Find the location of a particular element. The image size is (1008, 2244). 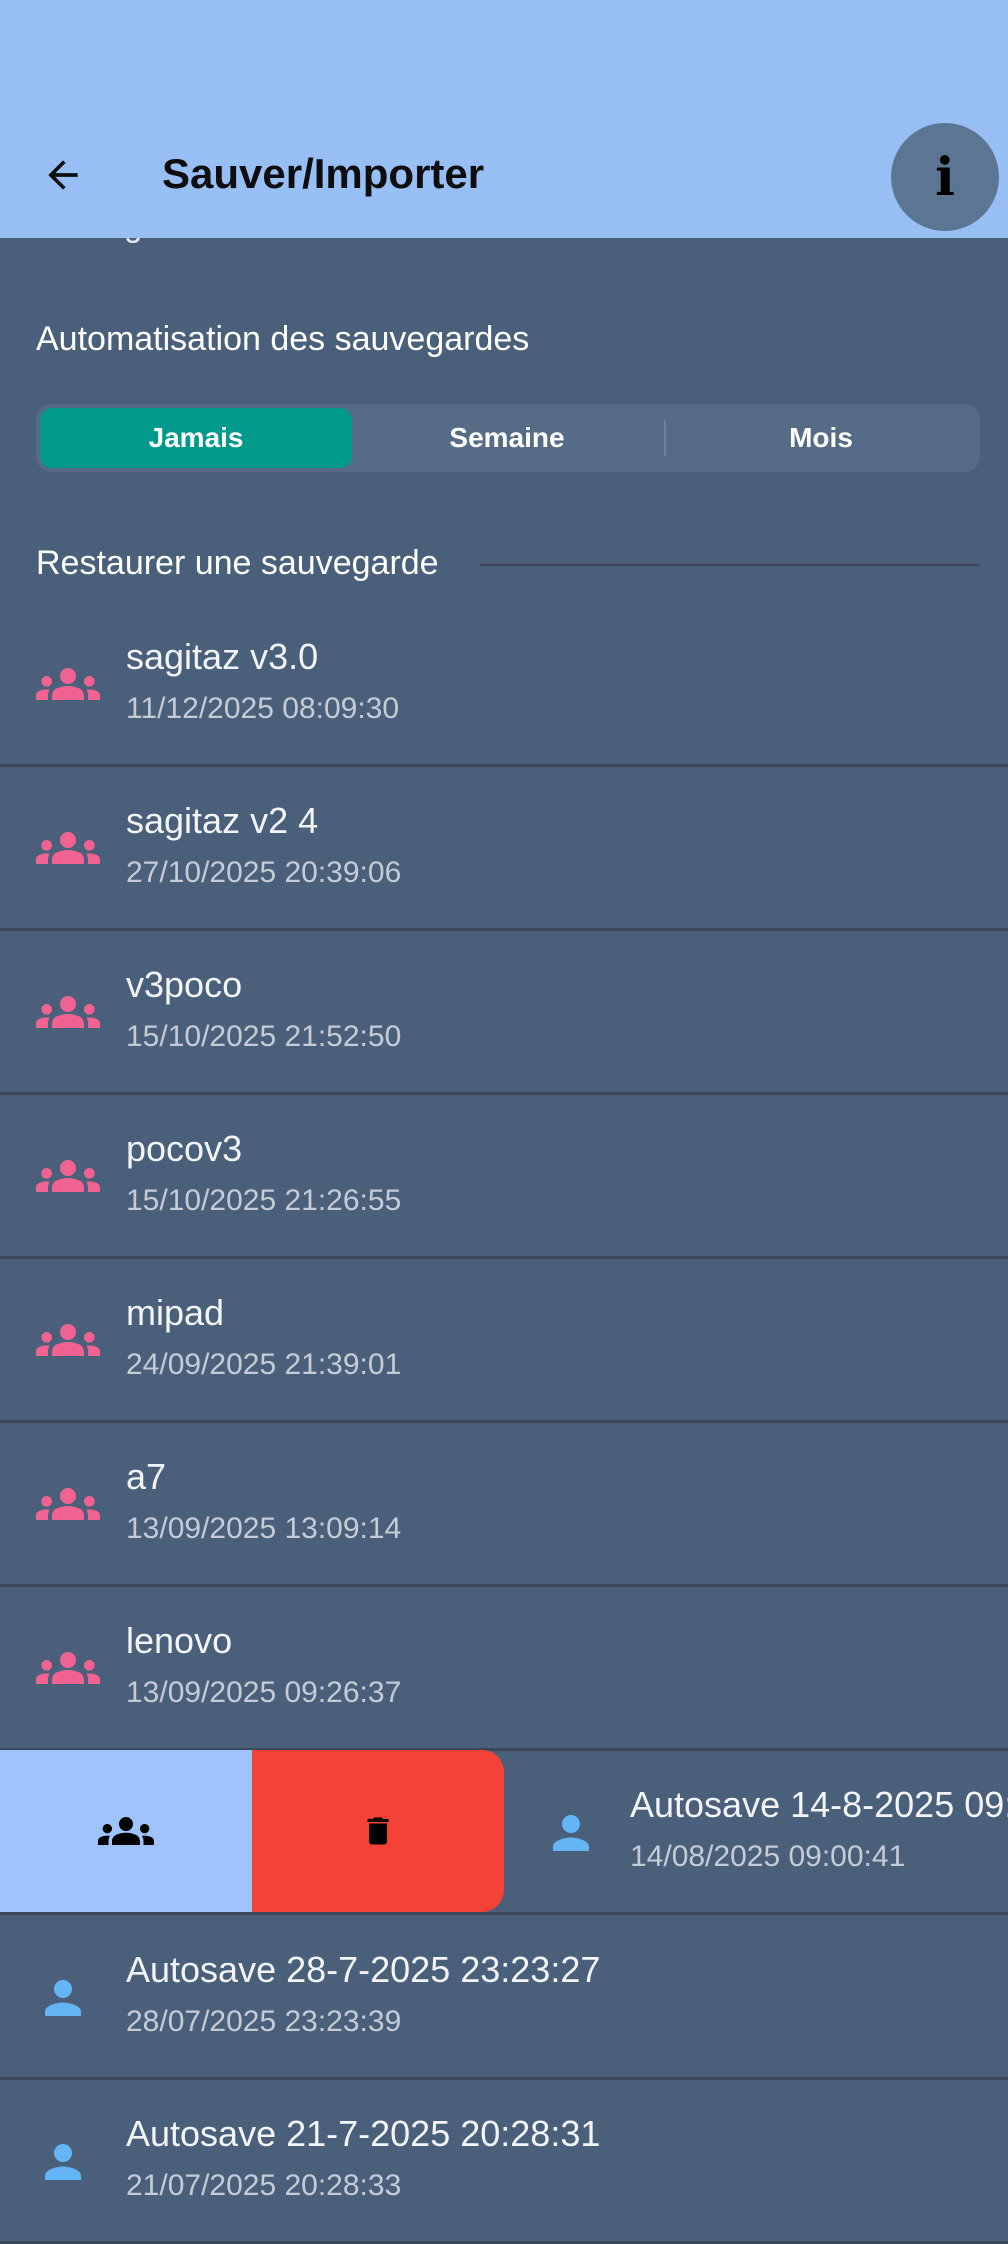

segment-jamais: Jamais is located at coordinates (196, 438).